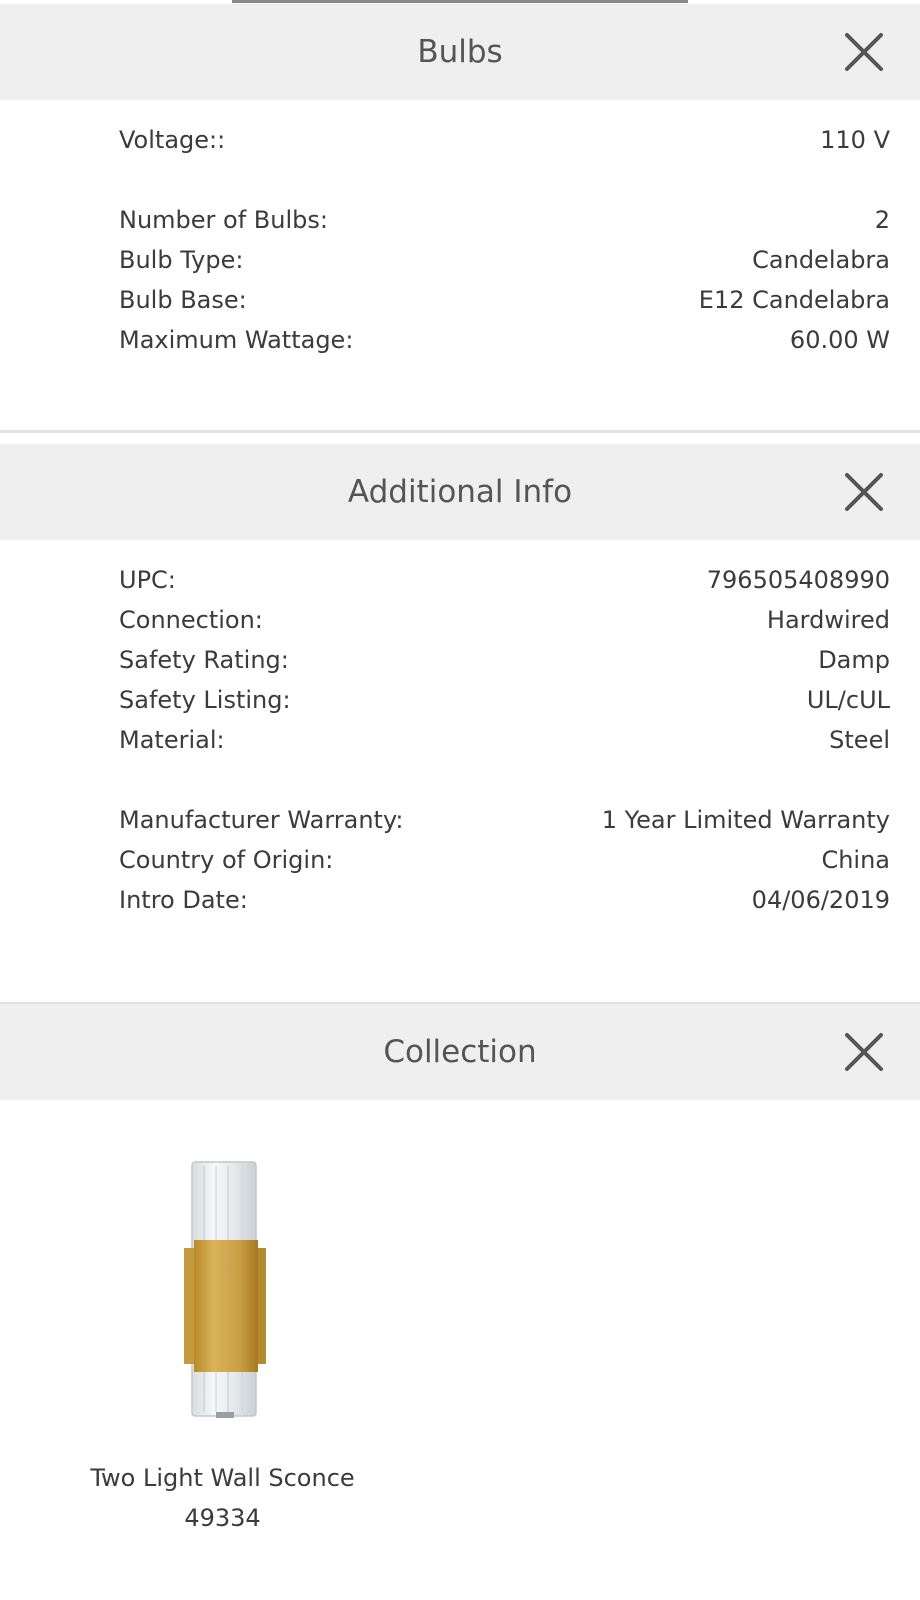  What do you see at coordinates (460, 431) in the screenshot?
I see `section-divider` at bounding box center [460, 431].